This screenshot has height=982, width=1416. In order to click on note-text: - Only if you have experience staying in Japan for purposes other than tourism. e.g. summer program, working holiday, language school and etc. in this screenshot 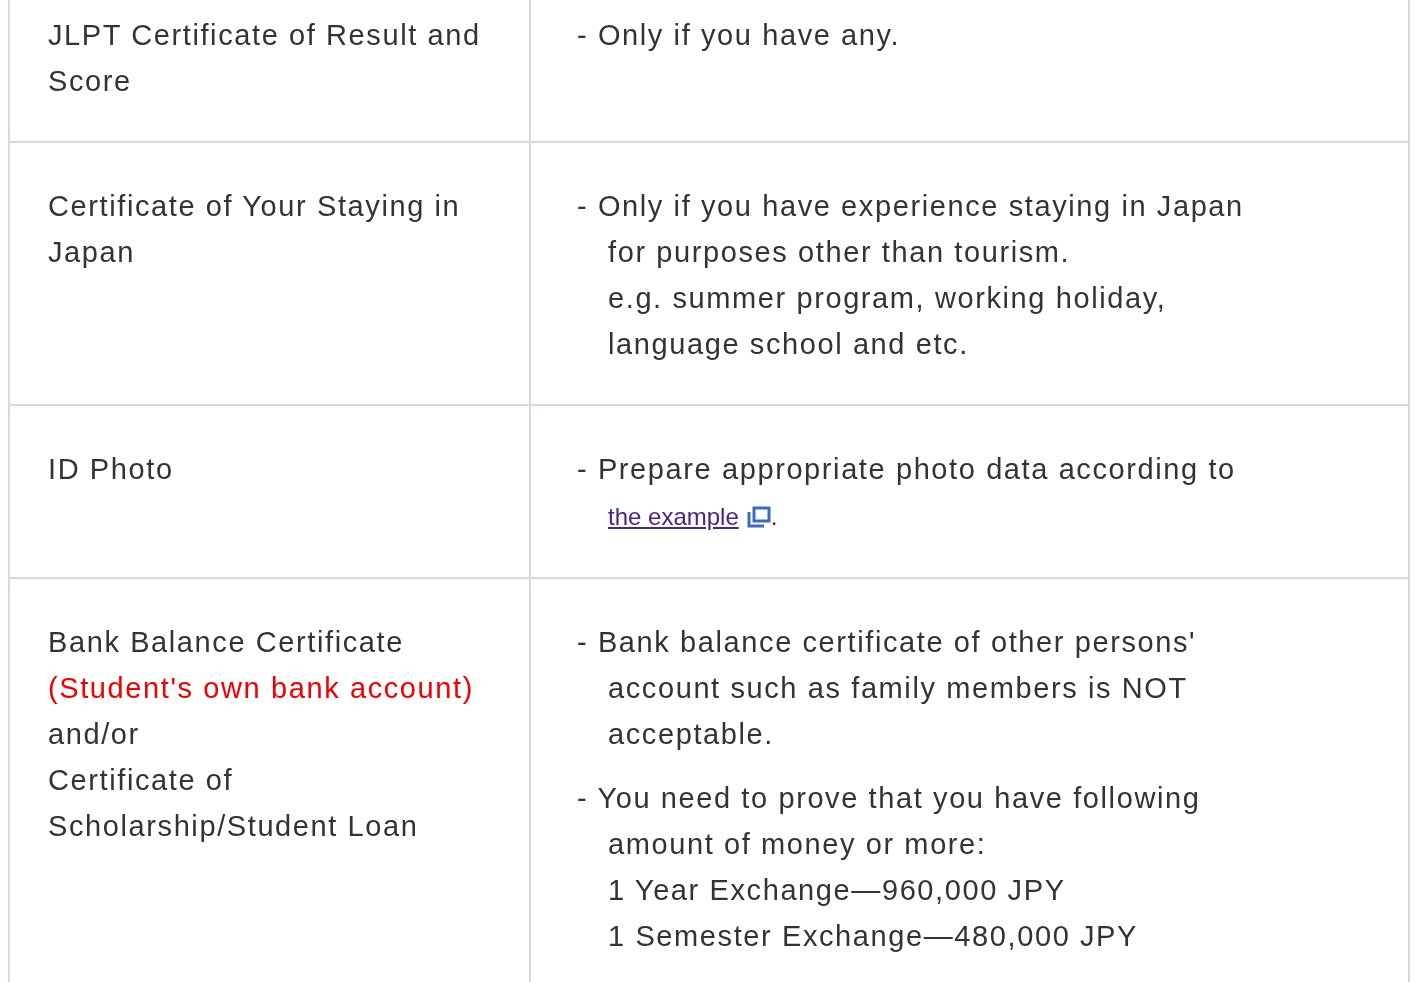, I will do `click(910, 275)`.